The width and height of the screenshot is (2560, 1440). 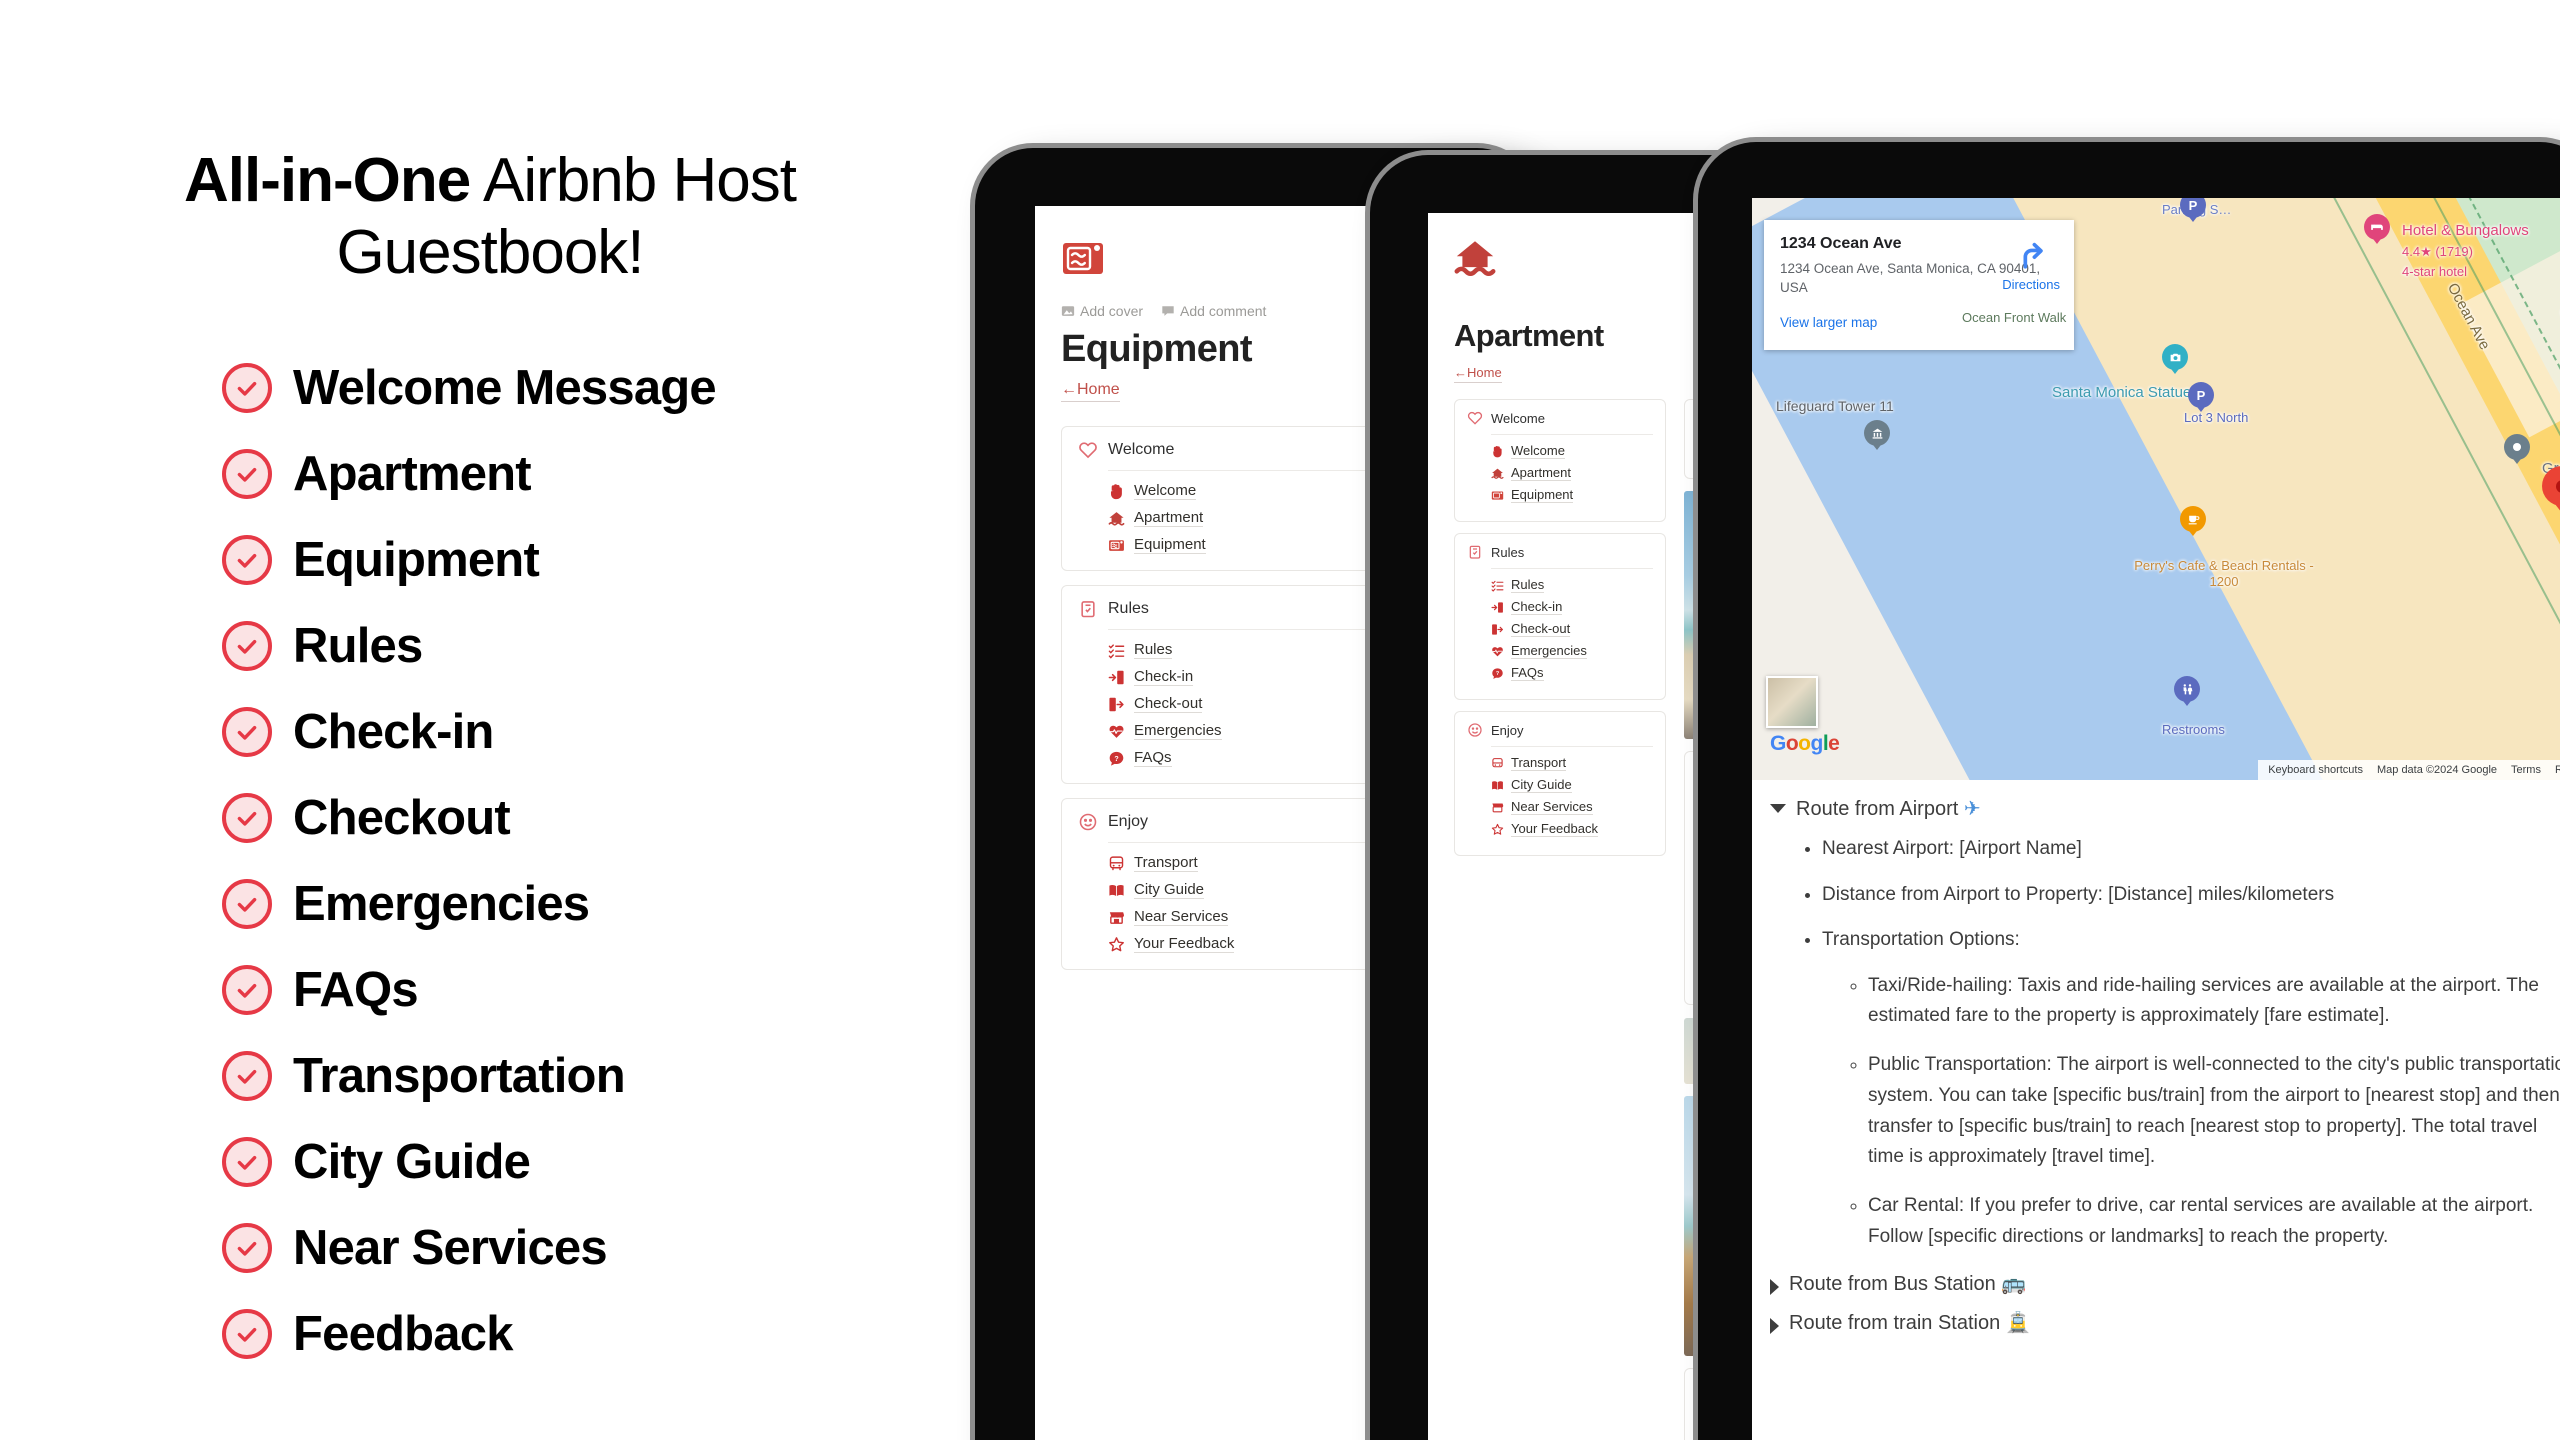 What do you see at coordinates (2557, 770) in the screenshot?
I see `report-link: Report` at bounding box center [2557, 770].